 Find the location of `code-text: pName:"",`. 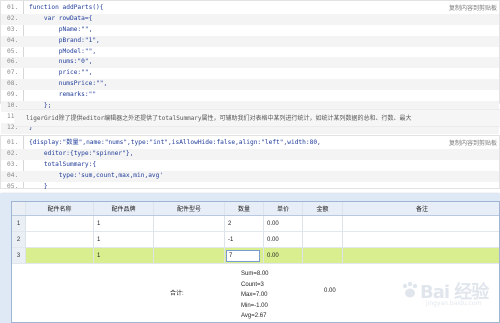

code-text: pName:"", is located at coordinates (61, 29).